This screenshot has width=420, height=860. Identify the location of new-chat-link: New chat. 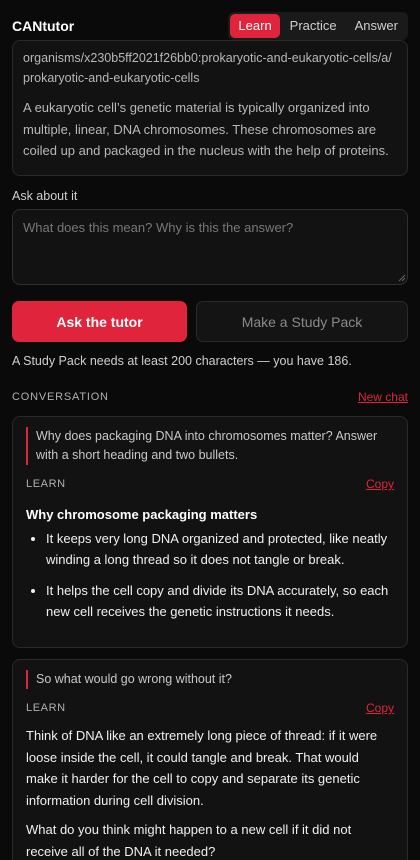
(383, 397).